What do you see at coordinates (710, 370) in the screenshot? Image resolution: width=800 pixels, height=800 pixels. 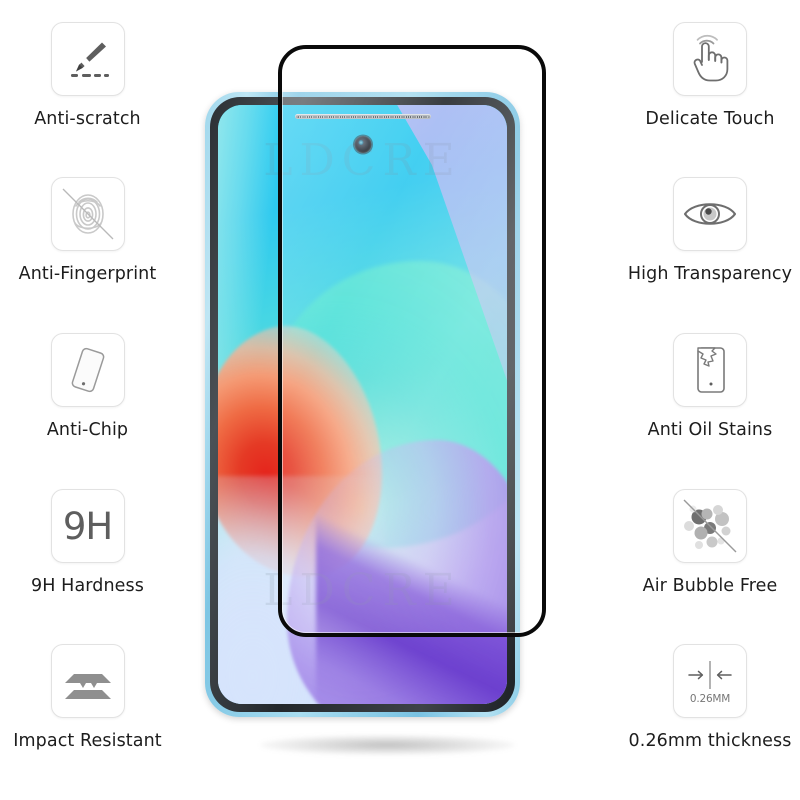 I see `phone-oil-stain-icon` at bounding box center [710, 370].